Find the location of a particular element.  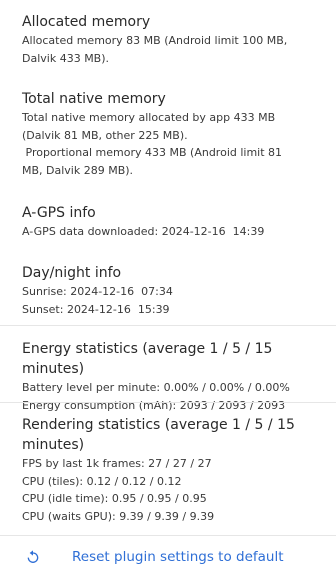

day-night-info-title: Day/night info is located at coordinates (72, 273).